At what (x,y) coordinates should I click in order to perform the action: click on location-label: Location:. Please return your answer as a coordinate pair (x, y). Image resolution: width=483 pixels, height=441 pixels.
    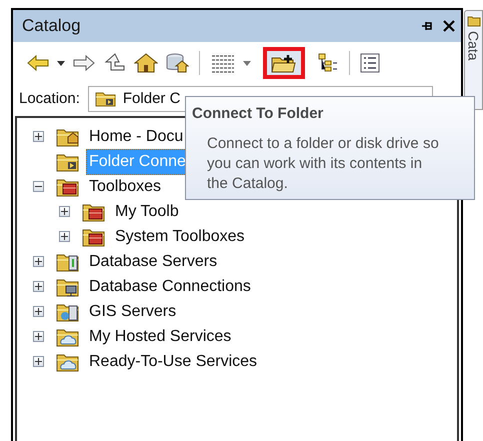
    Looking at the image, I should click on (49, 98).